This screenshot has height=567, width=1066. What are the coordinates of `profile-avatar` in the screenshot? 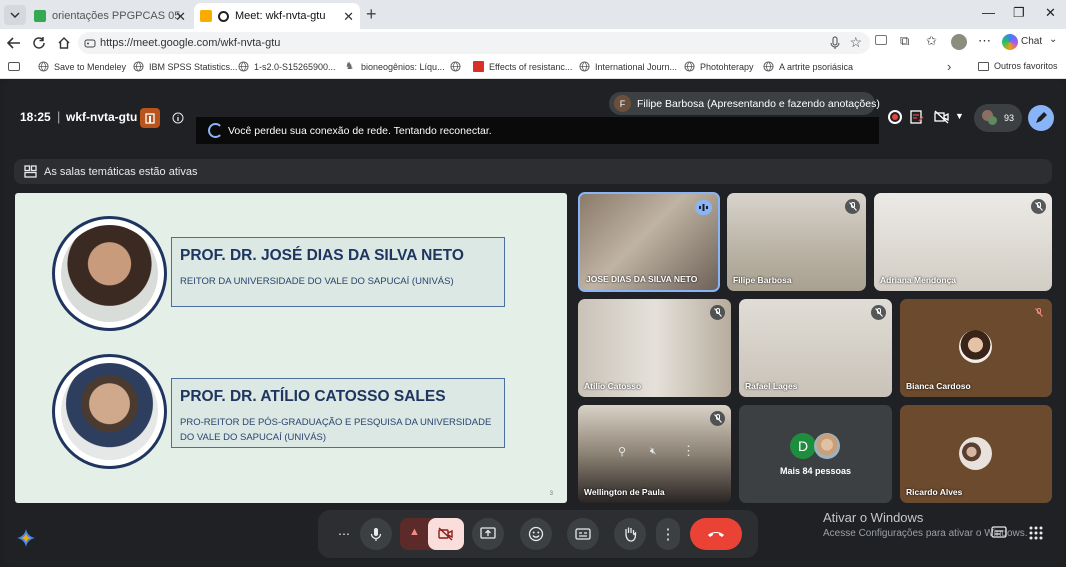 It's located at (959, 42).